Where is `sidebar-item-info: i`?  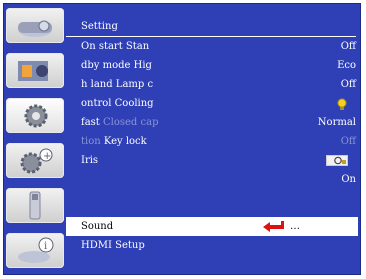
sidebar-item-info: i is located at coordinates (35, 250).